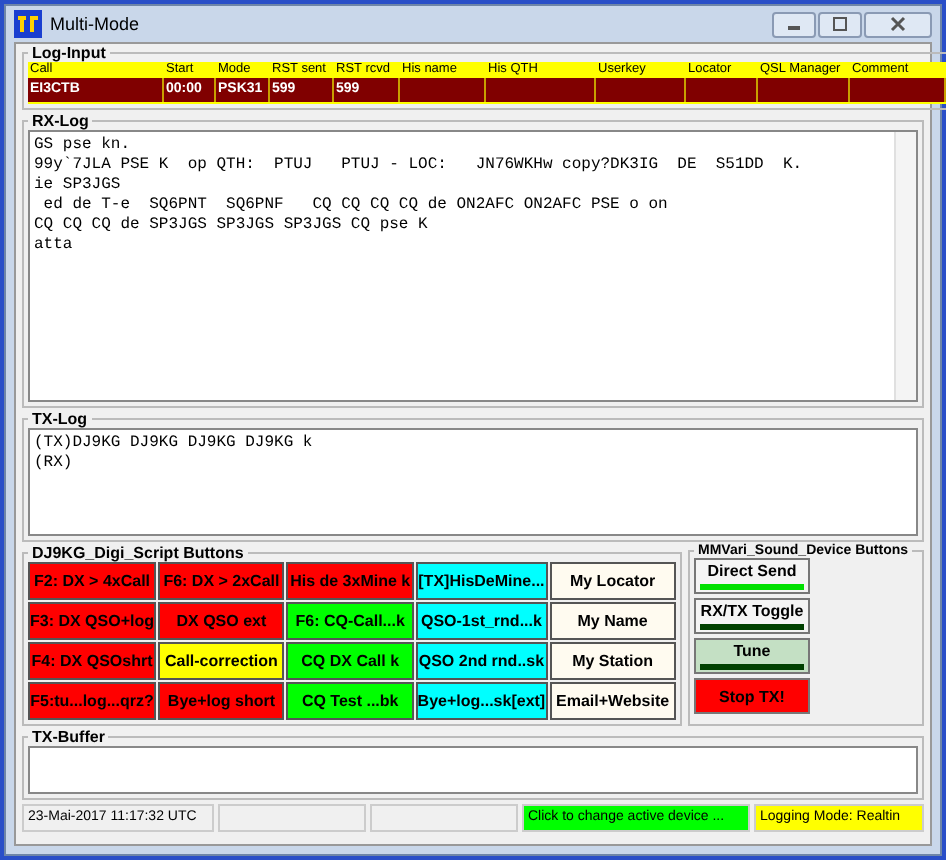 Image resolution: width=946 pixels, height=860 pixels. Describe the element at coordinates (69, 53) in the screenshot. I see `group-title: Log-Input` at that location.